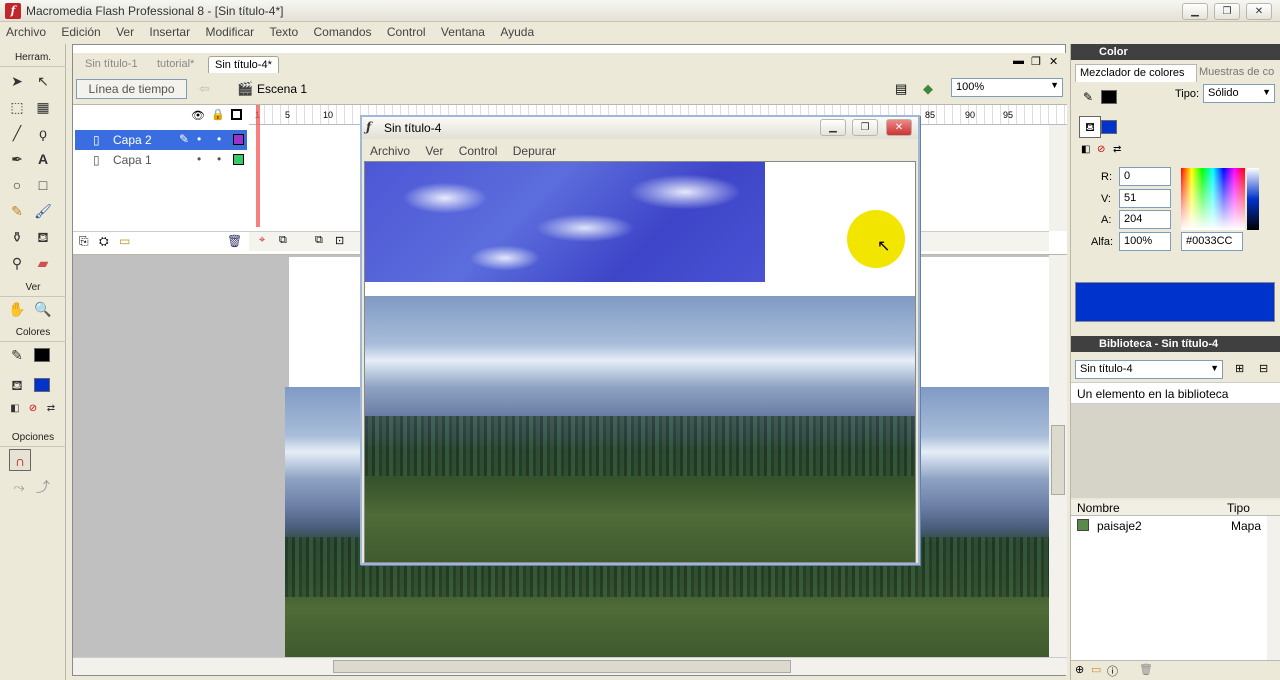  Describe the element at coordinates (283, 240) in the screenshot. I see `onion-skin-icon: ⧉` at that location.